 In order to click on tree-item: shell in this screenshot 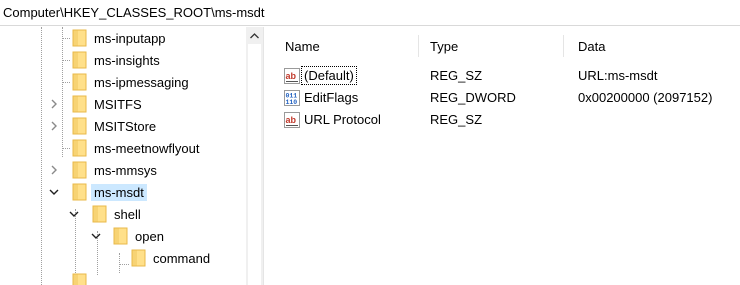, I will do `click(131, 214)`.